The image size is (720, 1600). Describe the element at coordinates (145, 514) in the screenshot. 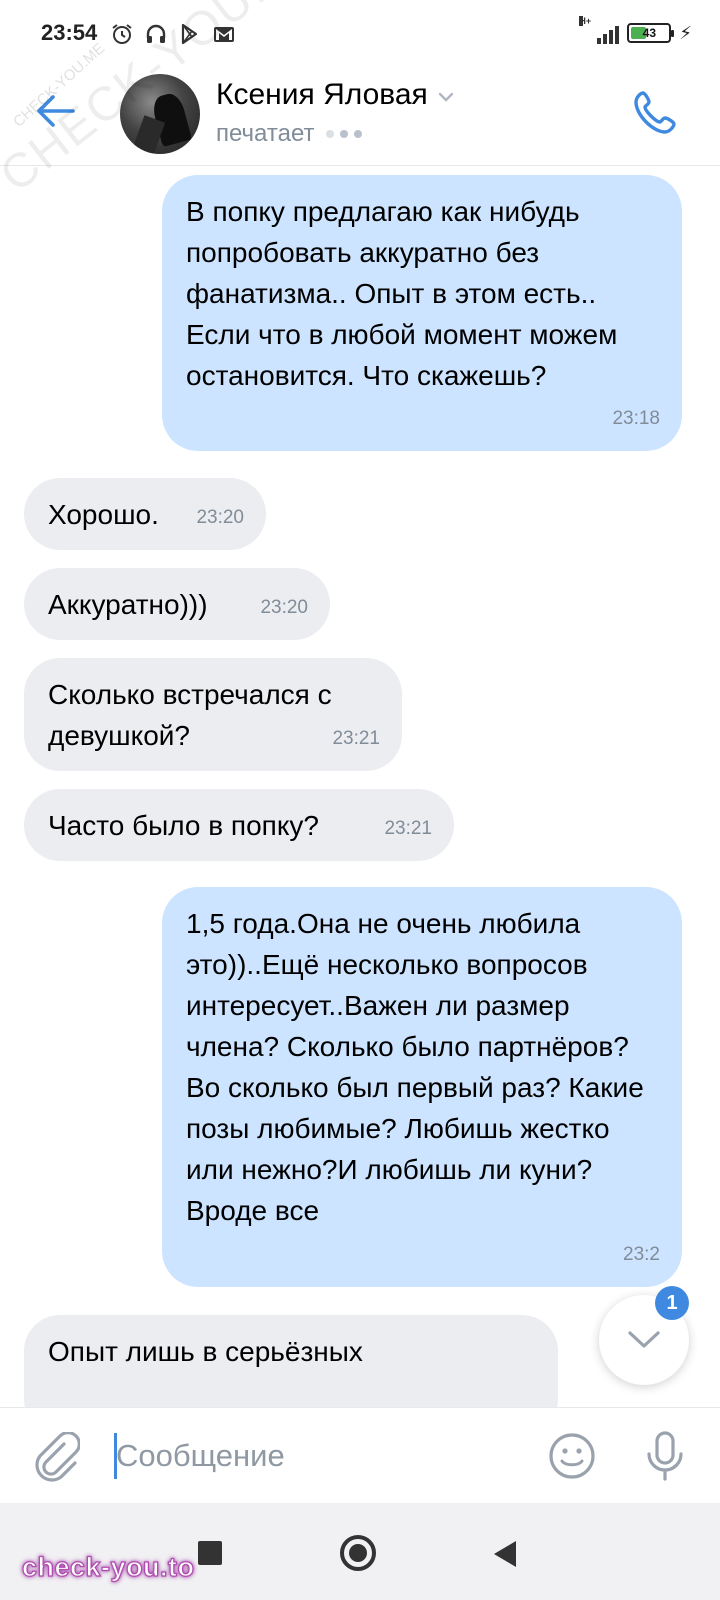

I see `message-incoming: Хорошо. 23:20` at that location.